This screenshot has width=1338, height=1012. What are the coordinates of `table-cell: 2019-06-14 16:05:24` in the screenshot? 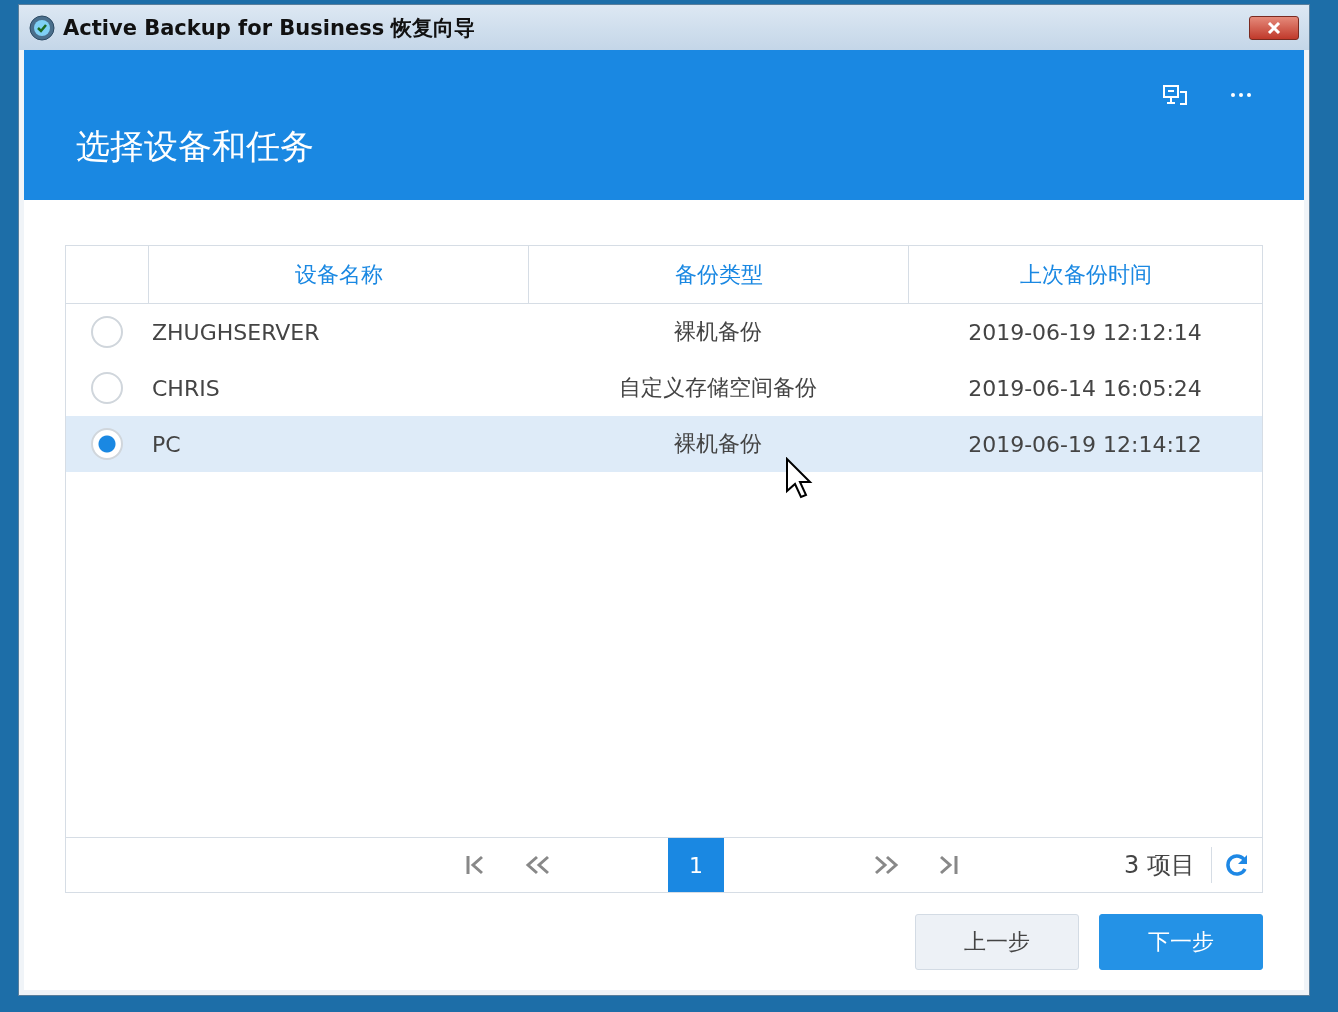 It's located at (1085, 388).